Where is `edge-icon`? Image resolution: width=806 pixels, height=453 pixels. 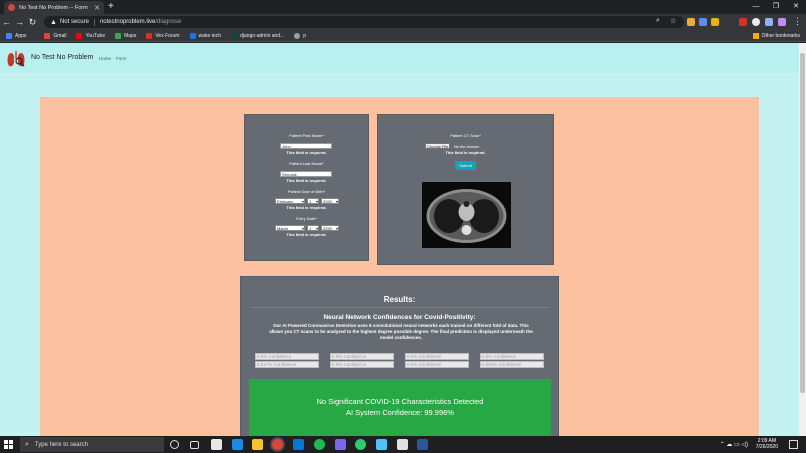
edge-icon is located at coordinates (237, 444).